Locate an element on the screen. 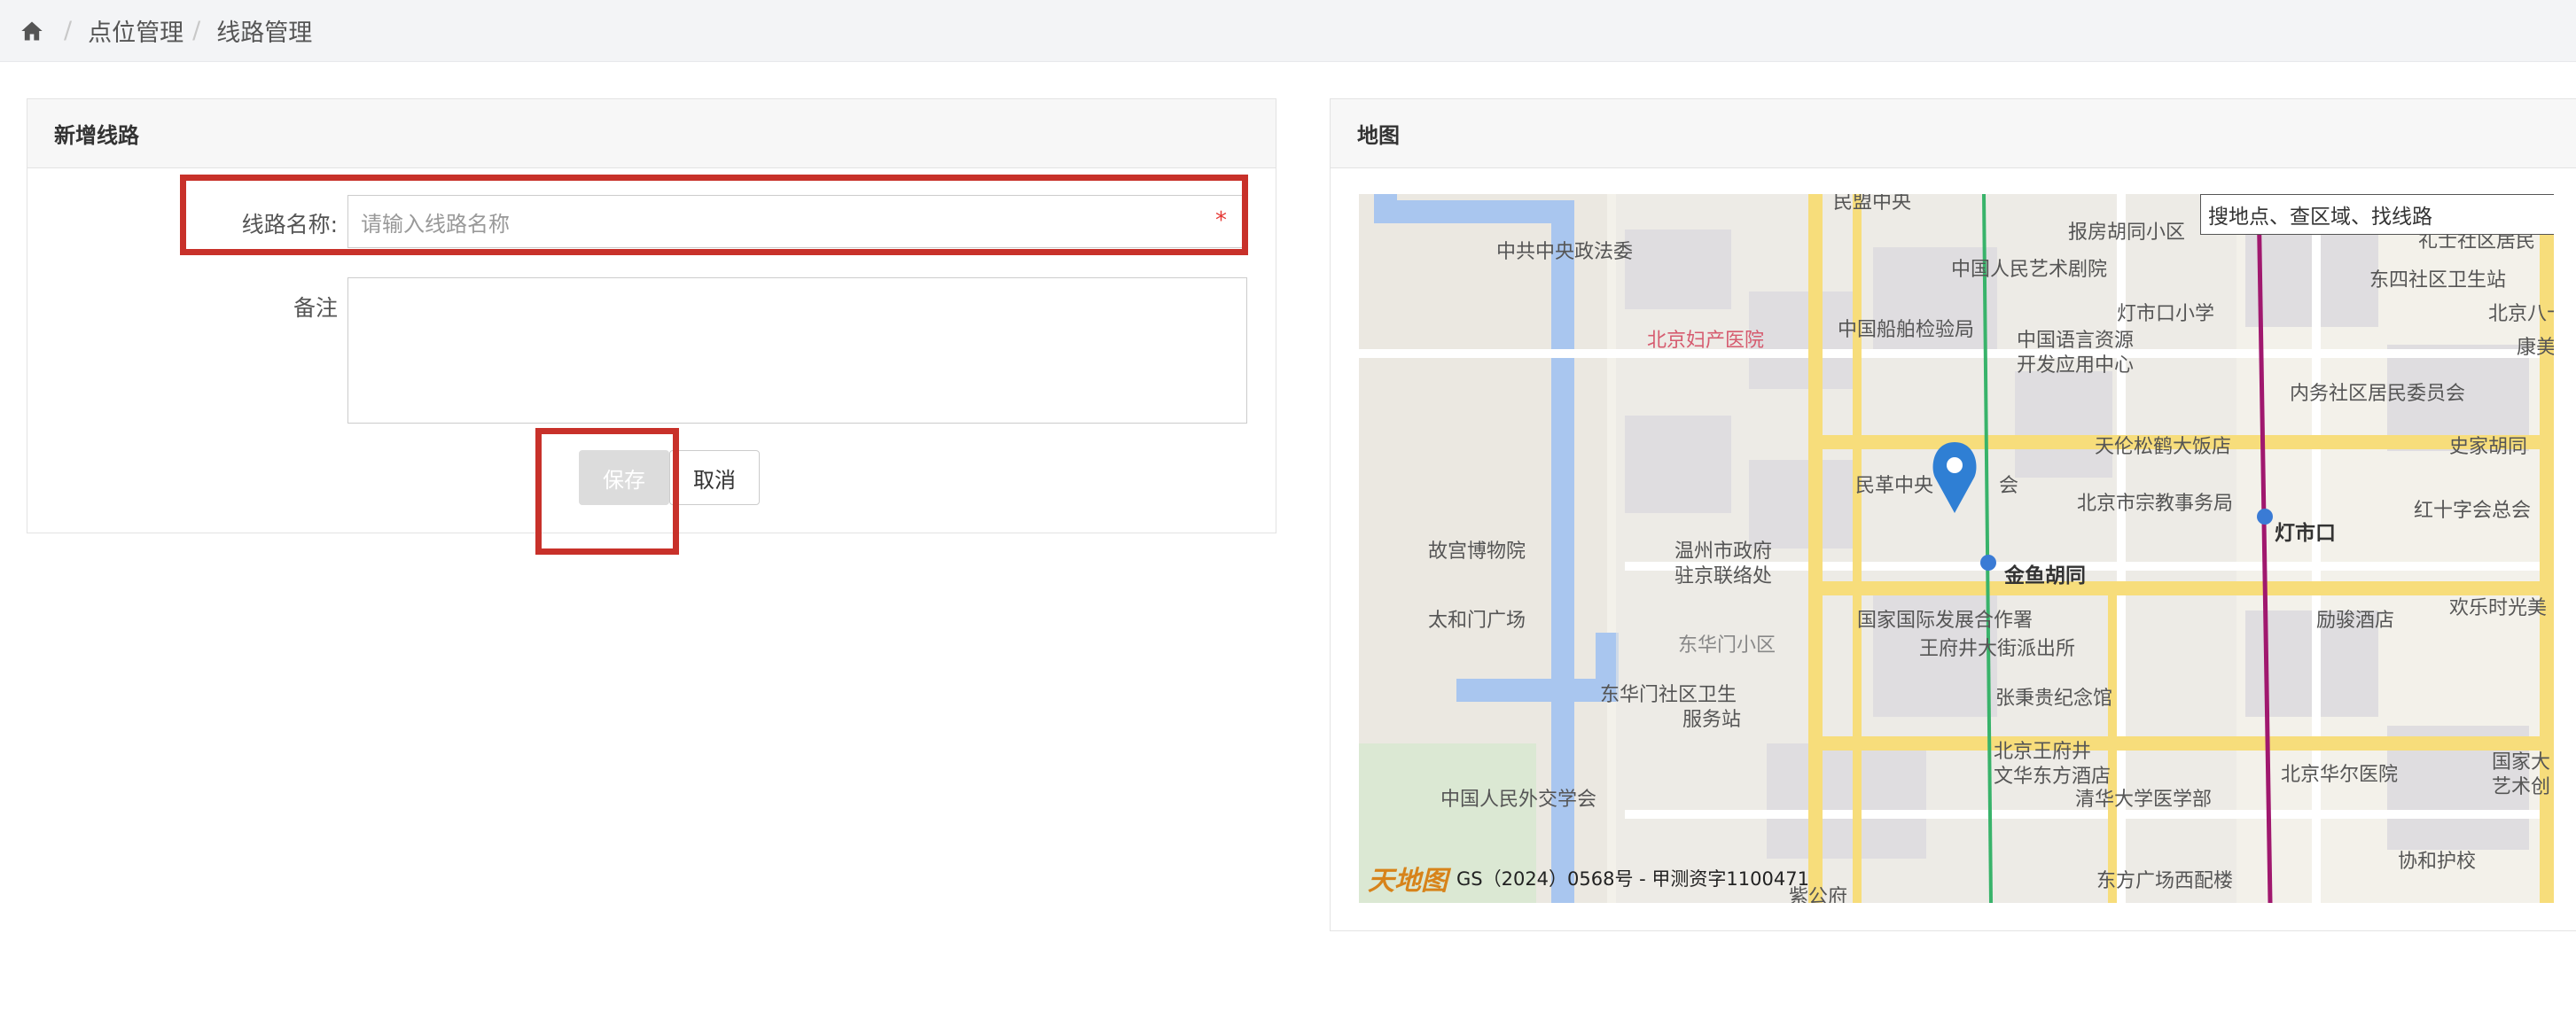 This screenshot has height=1019, width=2576. route-name-label: 线路名称: is located at coordinates (289, 224).